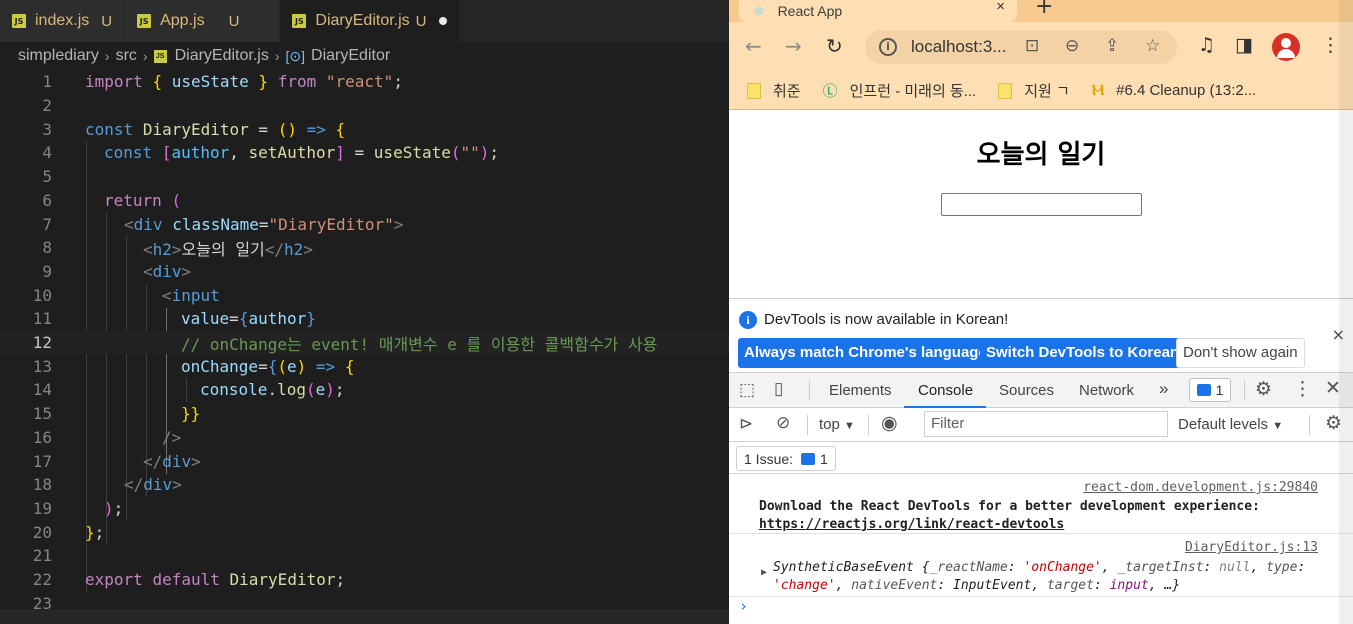  Describe the element at coordinates (1072, 46) in the screenshot. I see `zoom-icon: ⊖` at that location.